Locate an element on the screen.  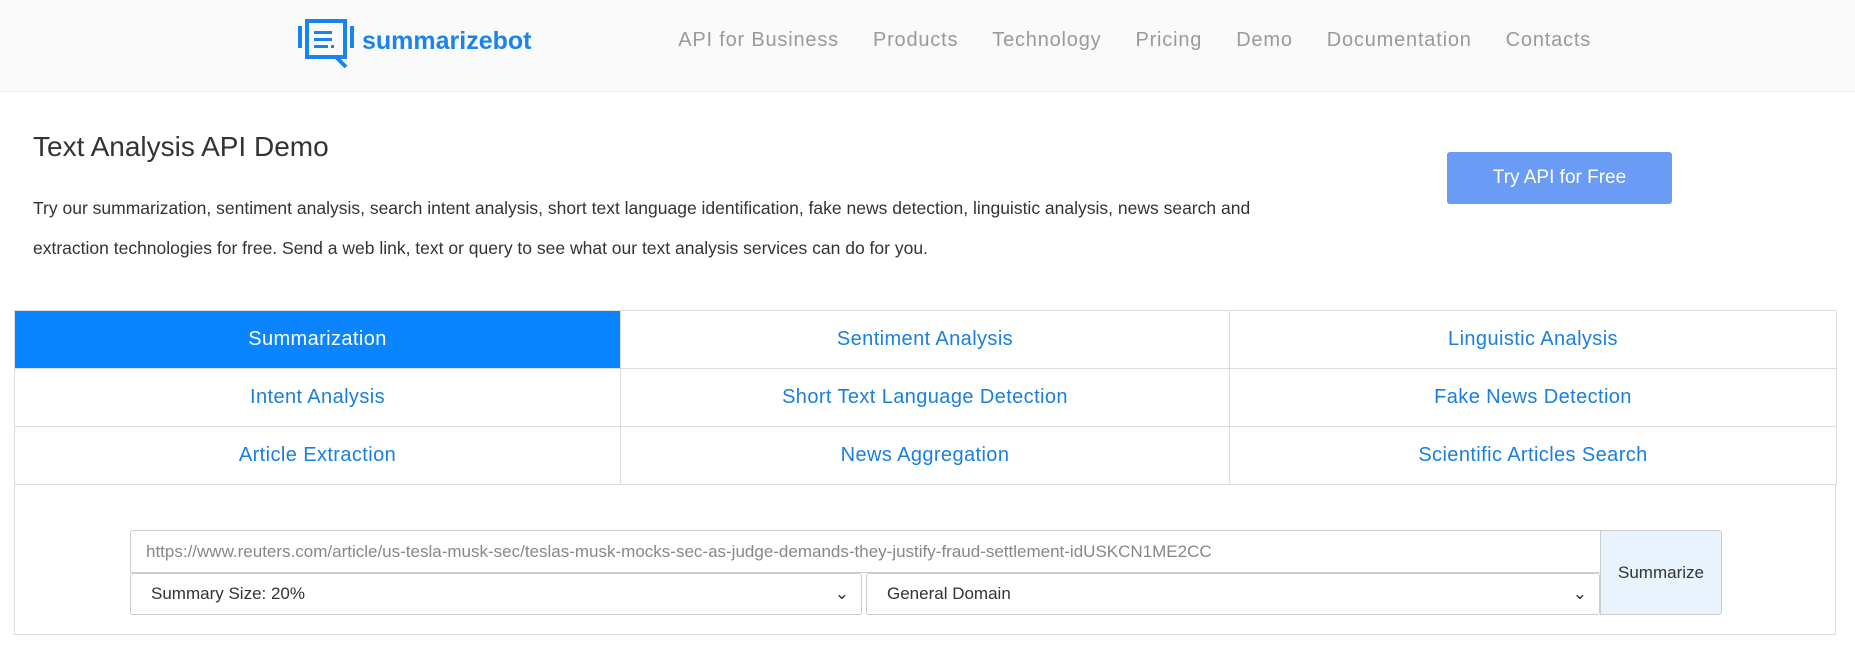
menu-pricing: Pricing is located at coordinates (1168, 40).